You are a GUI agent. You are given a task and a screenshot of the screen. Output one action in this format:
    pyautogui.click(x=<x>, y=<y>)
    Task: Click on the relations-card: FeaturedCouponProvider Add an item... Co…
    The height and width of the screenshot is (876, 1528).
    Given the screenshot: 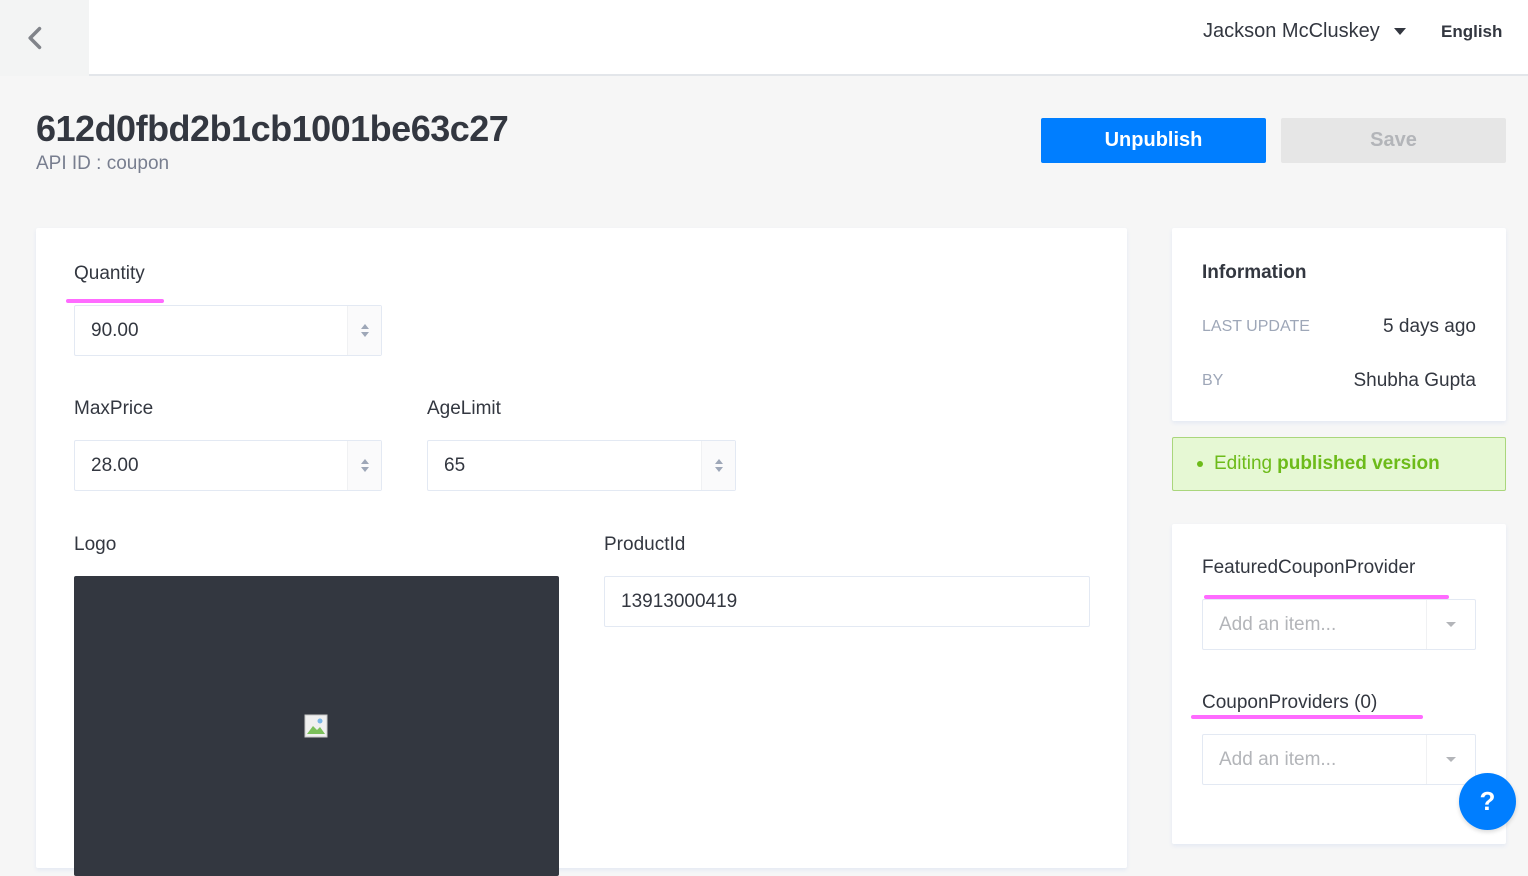 What is the action you would take?
    pyautogui.click(x=1339, y=684)
    